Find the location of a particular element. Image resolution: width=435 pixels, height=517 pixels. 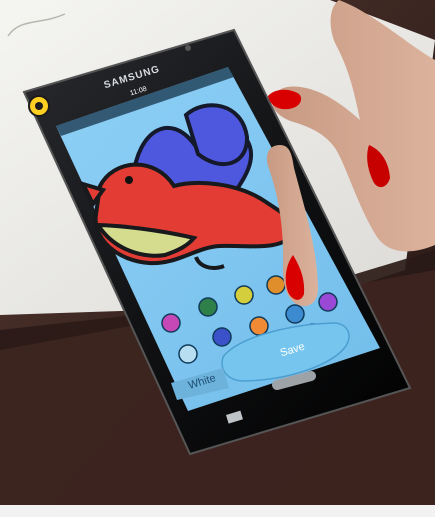

front-camera is located at coordinates (188, 48).